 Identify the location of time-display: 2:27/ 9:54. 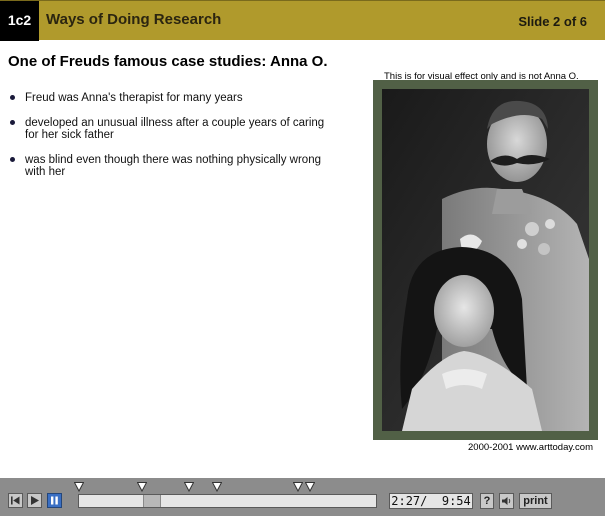
(431, 501).